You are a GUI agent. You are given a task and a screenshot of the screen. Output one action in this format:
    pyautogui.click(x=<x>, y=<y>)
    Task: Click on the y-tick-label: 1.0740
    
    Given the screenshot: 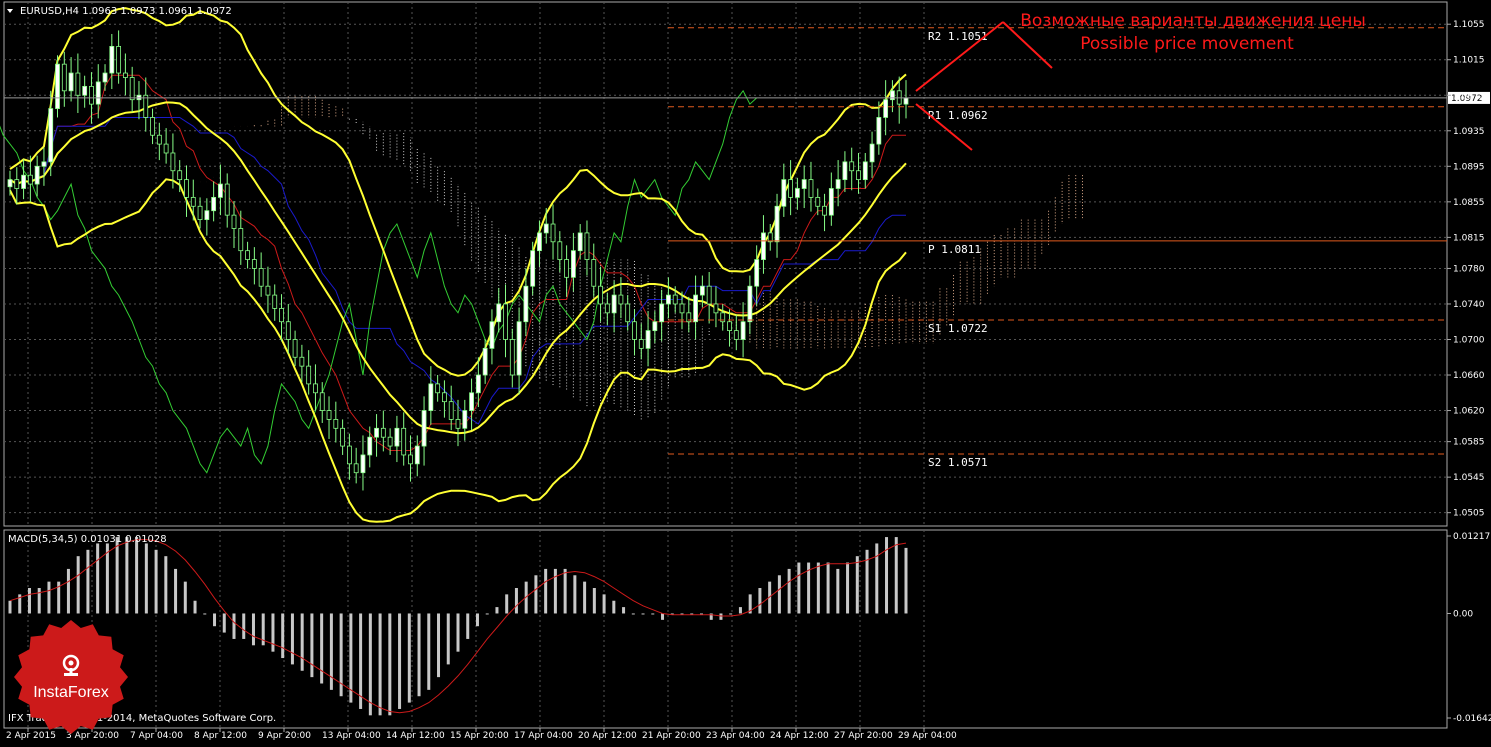 What is the action you would take?
    pyautogui.click(x=1469, y=305)
    